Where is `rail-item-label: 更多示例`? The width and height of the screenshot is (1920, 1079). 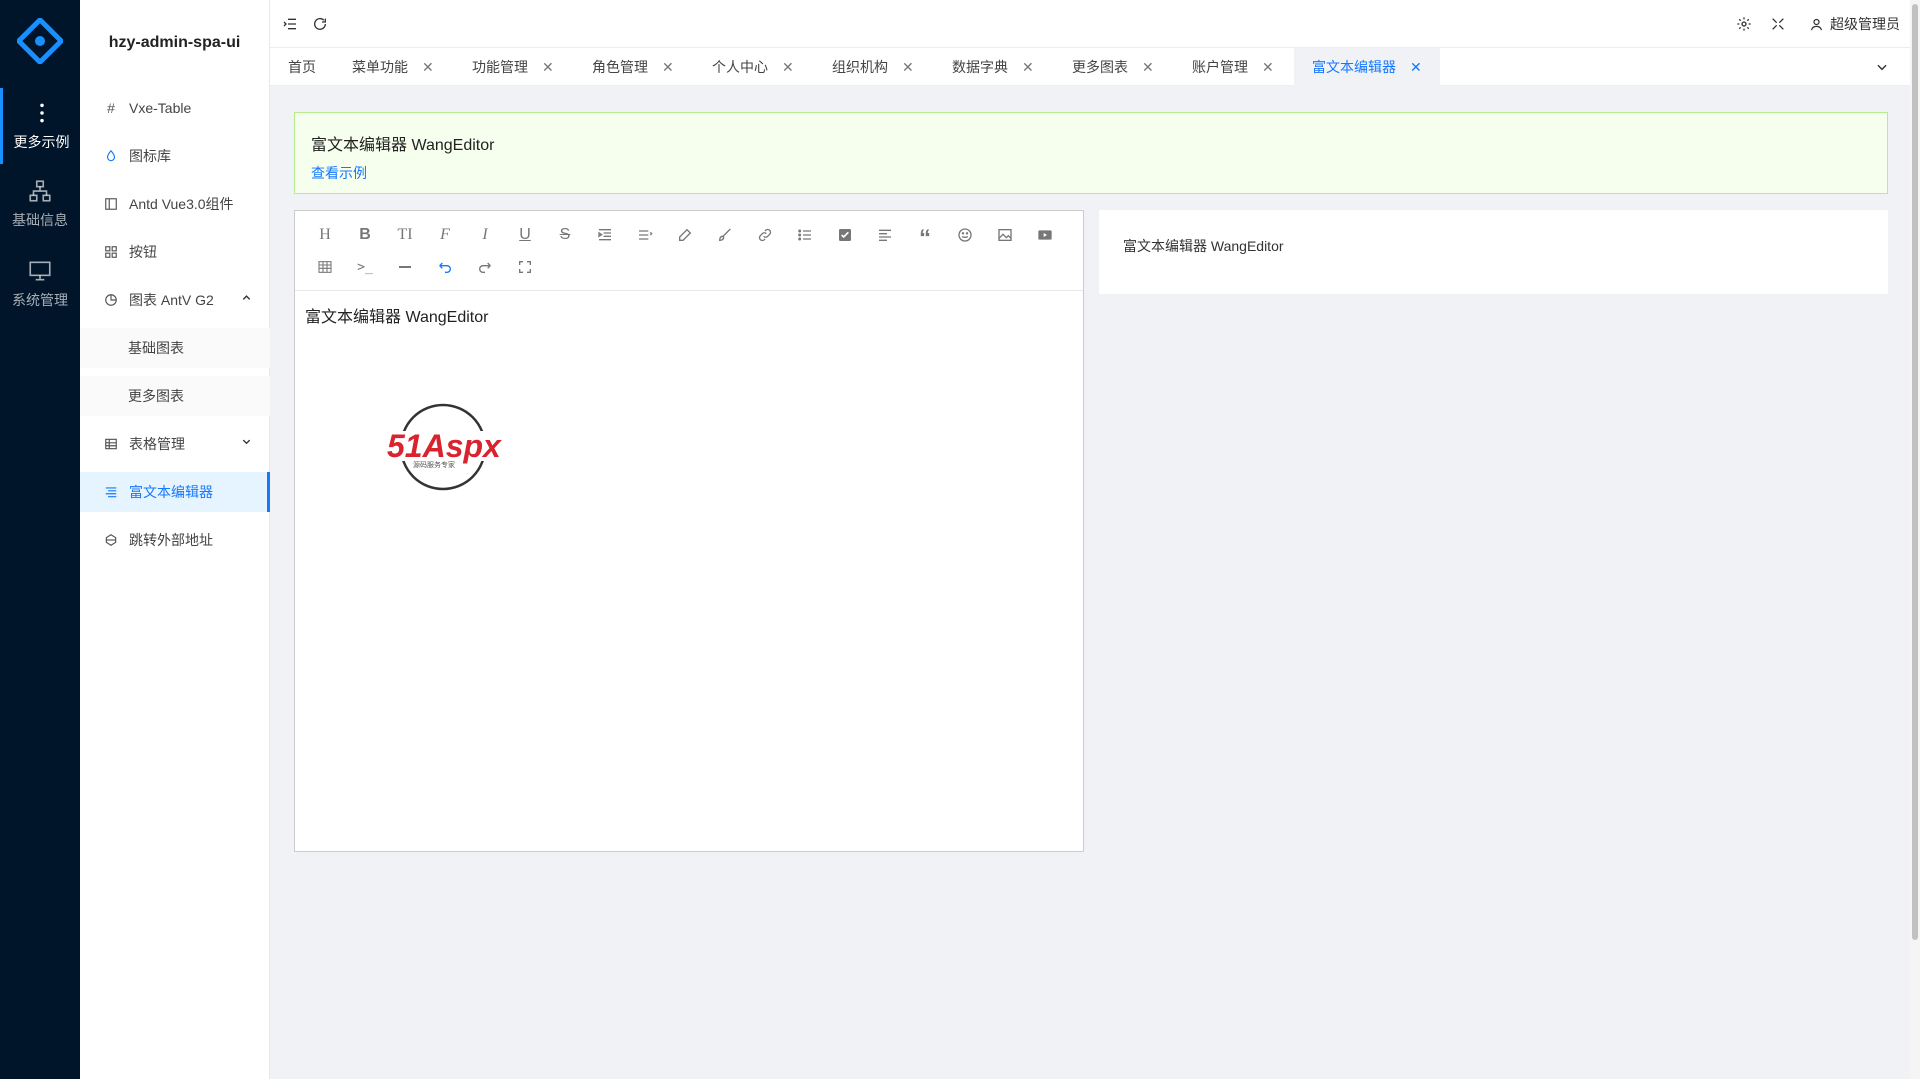
rail-item-label: 更多示例 is located at coordinates (41, 142).